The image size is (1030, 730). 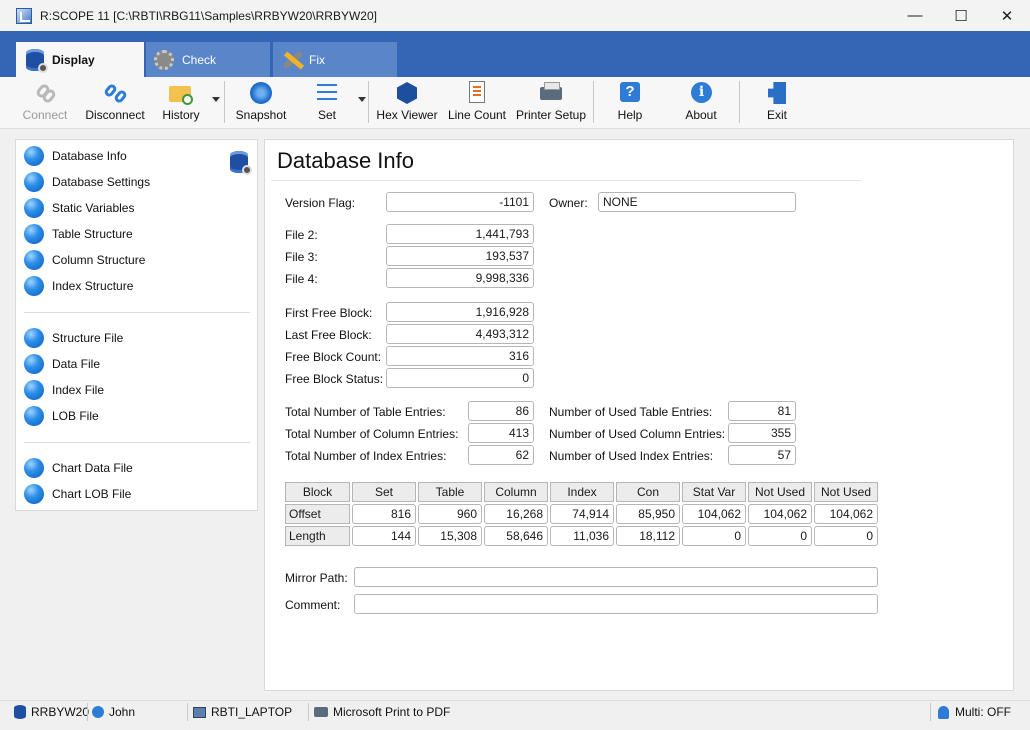 What do you see at coordinates (630, 93) in the screenshot?
I see `help-icon: ?` at bounding box center [630, 93].